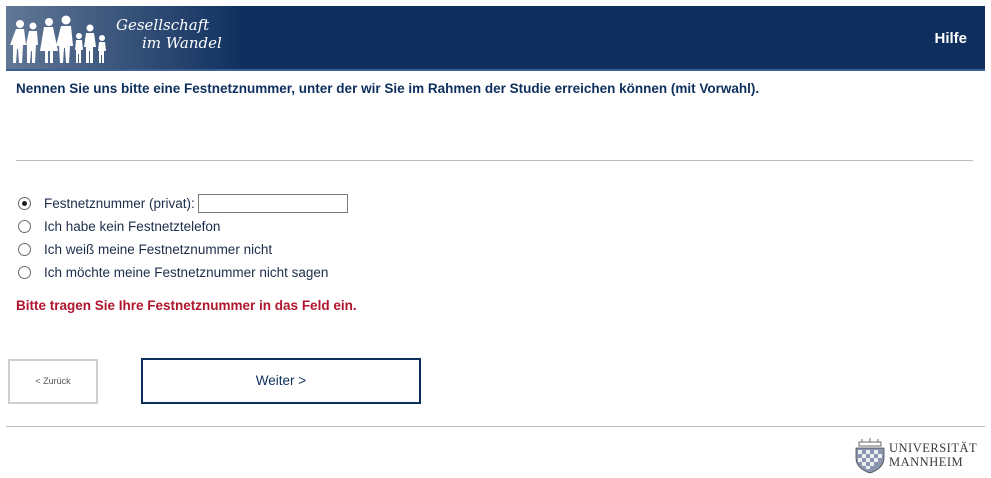 This screenshot has width=991, height=478. I want to click on landline-number-input, so click(272, 203).